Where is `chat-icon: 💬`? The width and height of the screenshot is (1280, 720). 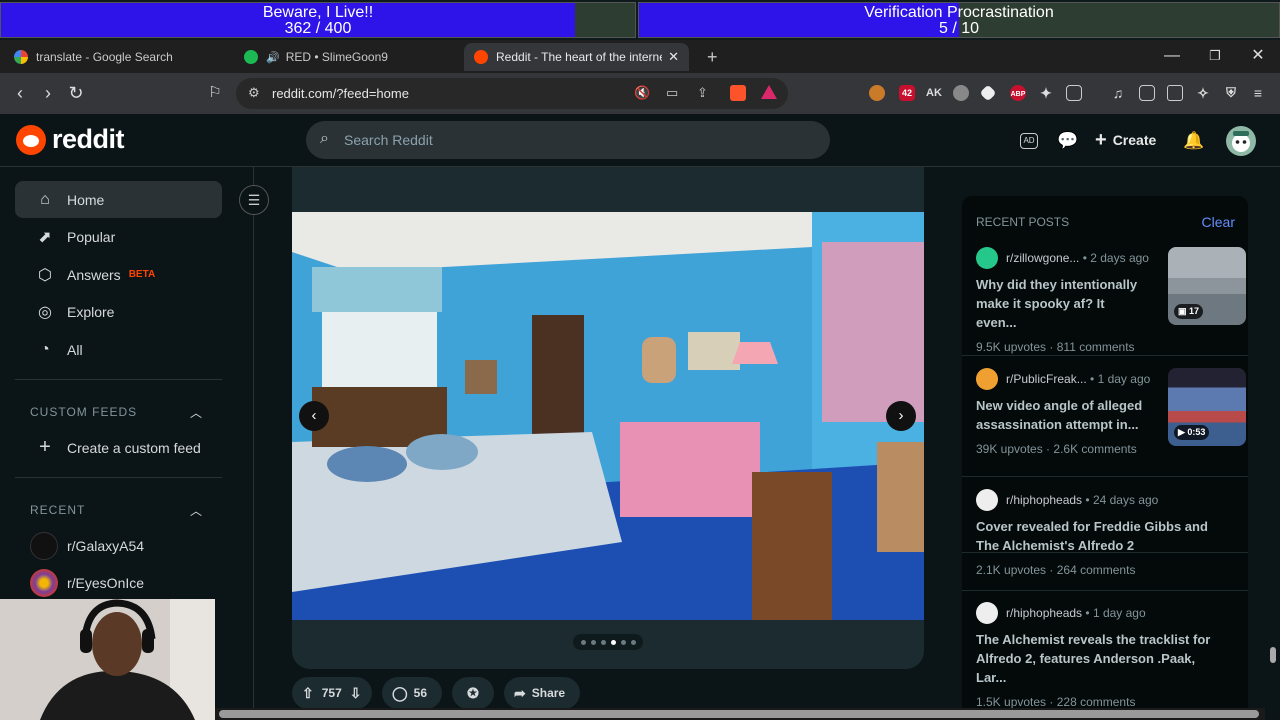
chat-icon: 💬 is located at coordinates (1068, 141).